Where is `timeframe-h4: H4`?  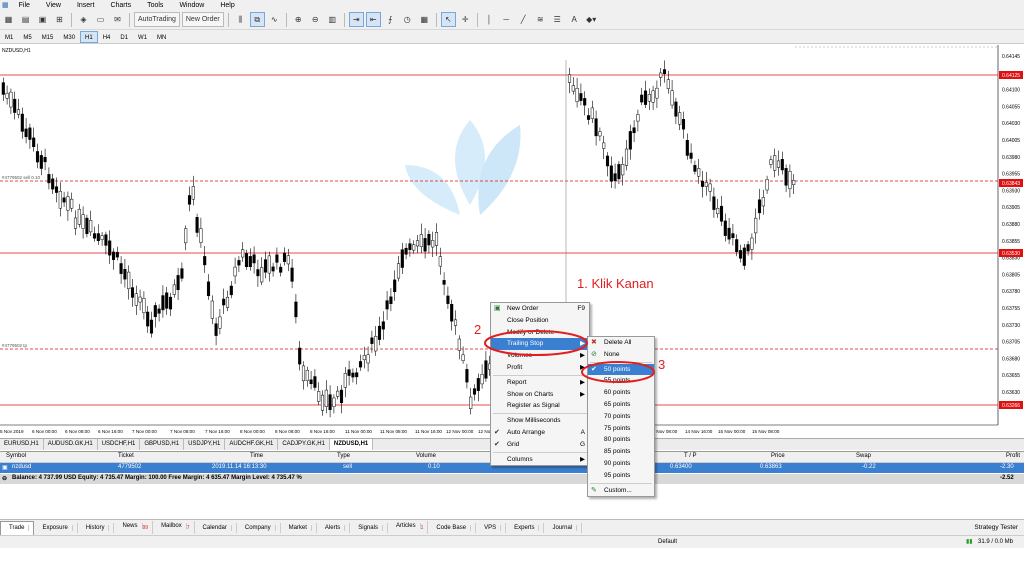
timeframe-h4: H4 is located at coordinates (107, 37).